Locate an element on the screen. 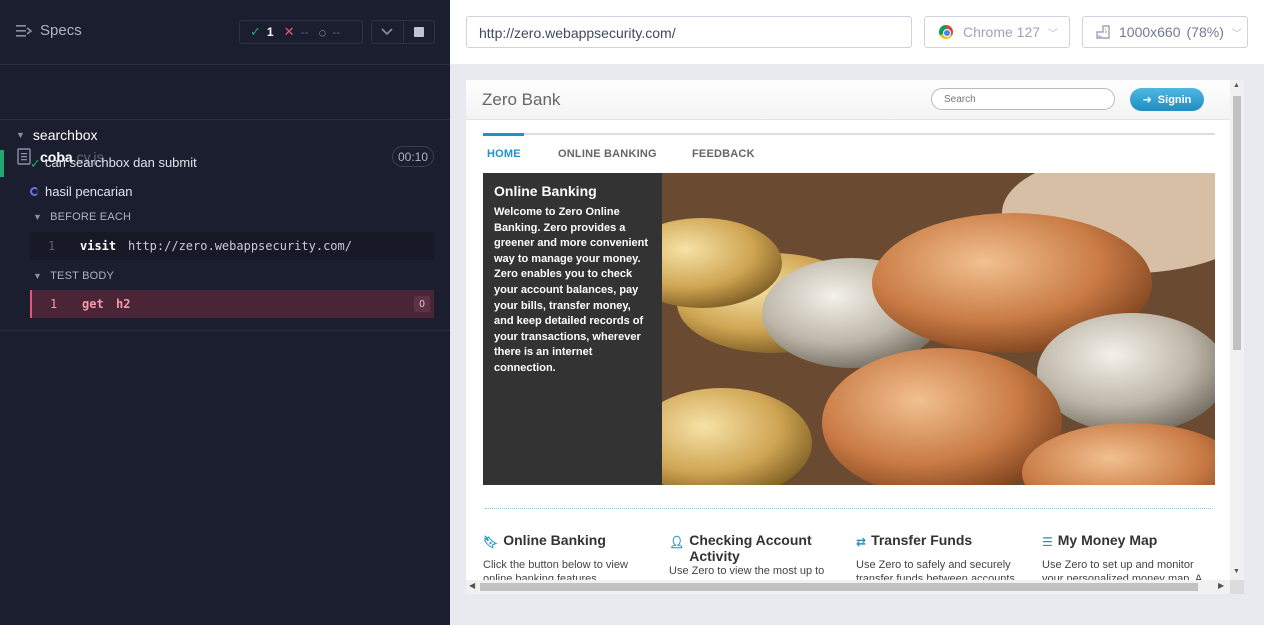  passed-count: 1 is located at coordinates (270, 32).